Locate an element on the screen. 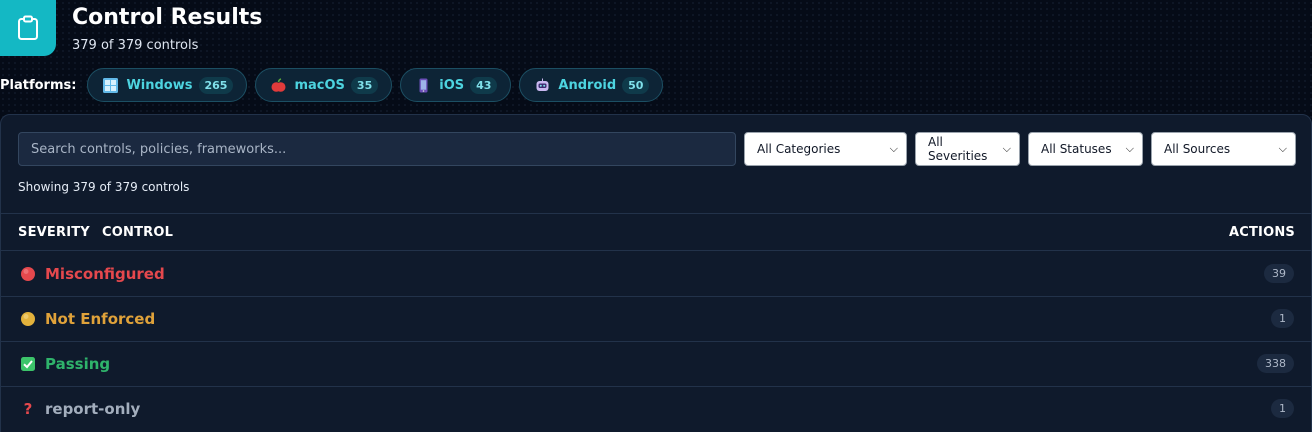  group-row-passing: Passing 338 is located at coordinates (656, 363).